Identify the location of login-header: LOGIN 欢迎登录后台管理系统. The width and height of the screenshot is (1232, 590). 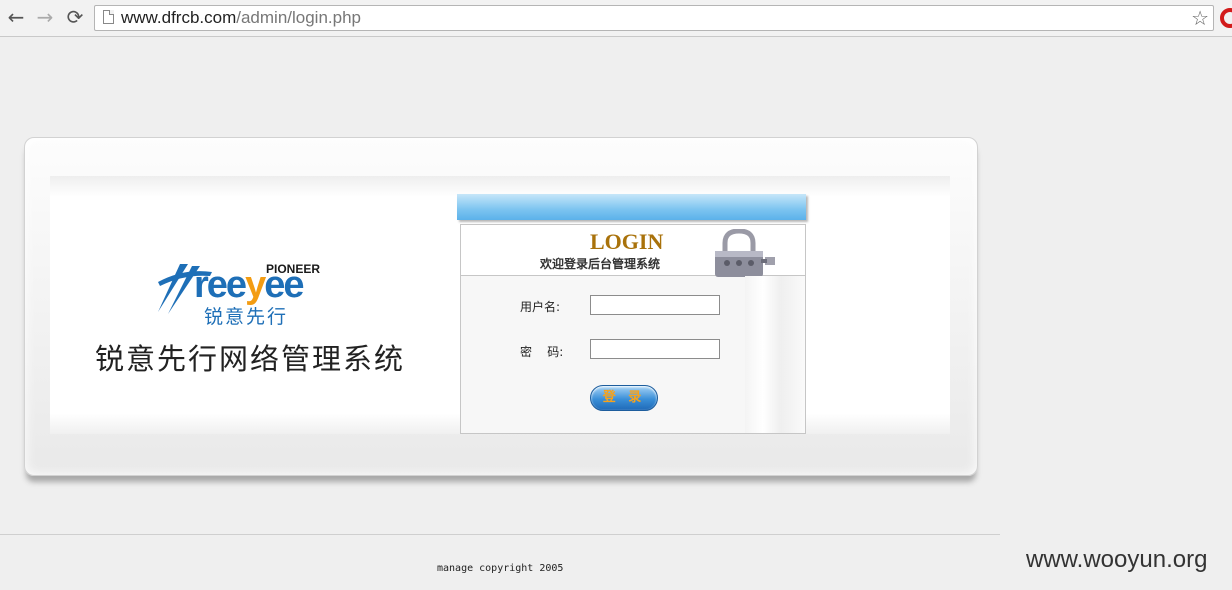
(633, 251).